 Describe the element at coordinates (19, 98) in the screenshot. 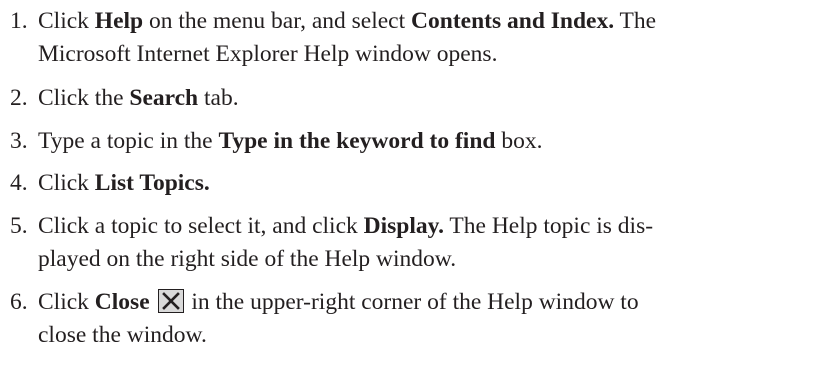

I see `step-number: 2.` at that location.